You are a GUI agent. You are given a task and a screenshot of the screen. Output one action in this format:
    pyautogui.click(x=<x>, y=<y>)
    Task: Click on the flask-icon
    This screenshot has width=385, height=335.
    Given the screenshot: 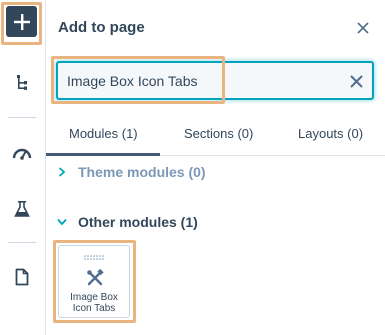 What is the action you would take?
    pyautogui.click(x=22, y=209)
    